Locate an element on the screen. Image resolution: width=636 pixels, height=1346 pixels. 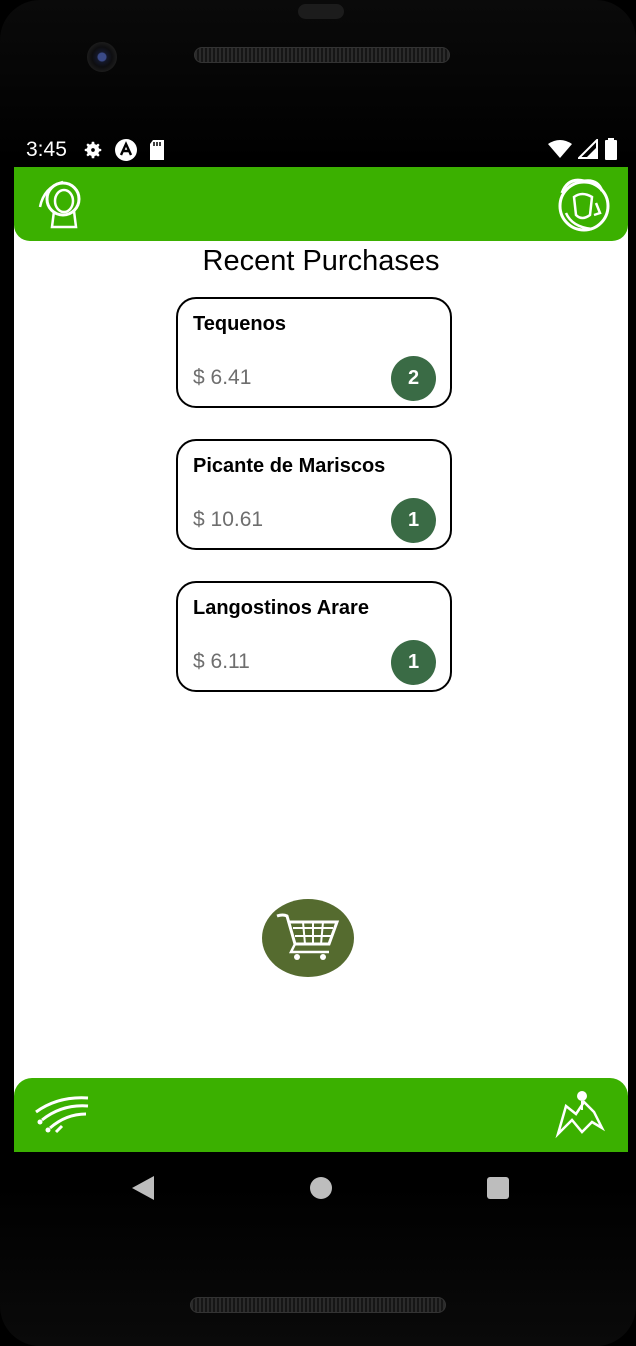
purchase-card: Tequenos $ 6.41 2 is located at coordinates (314, 352).